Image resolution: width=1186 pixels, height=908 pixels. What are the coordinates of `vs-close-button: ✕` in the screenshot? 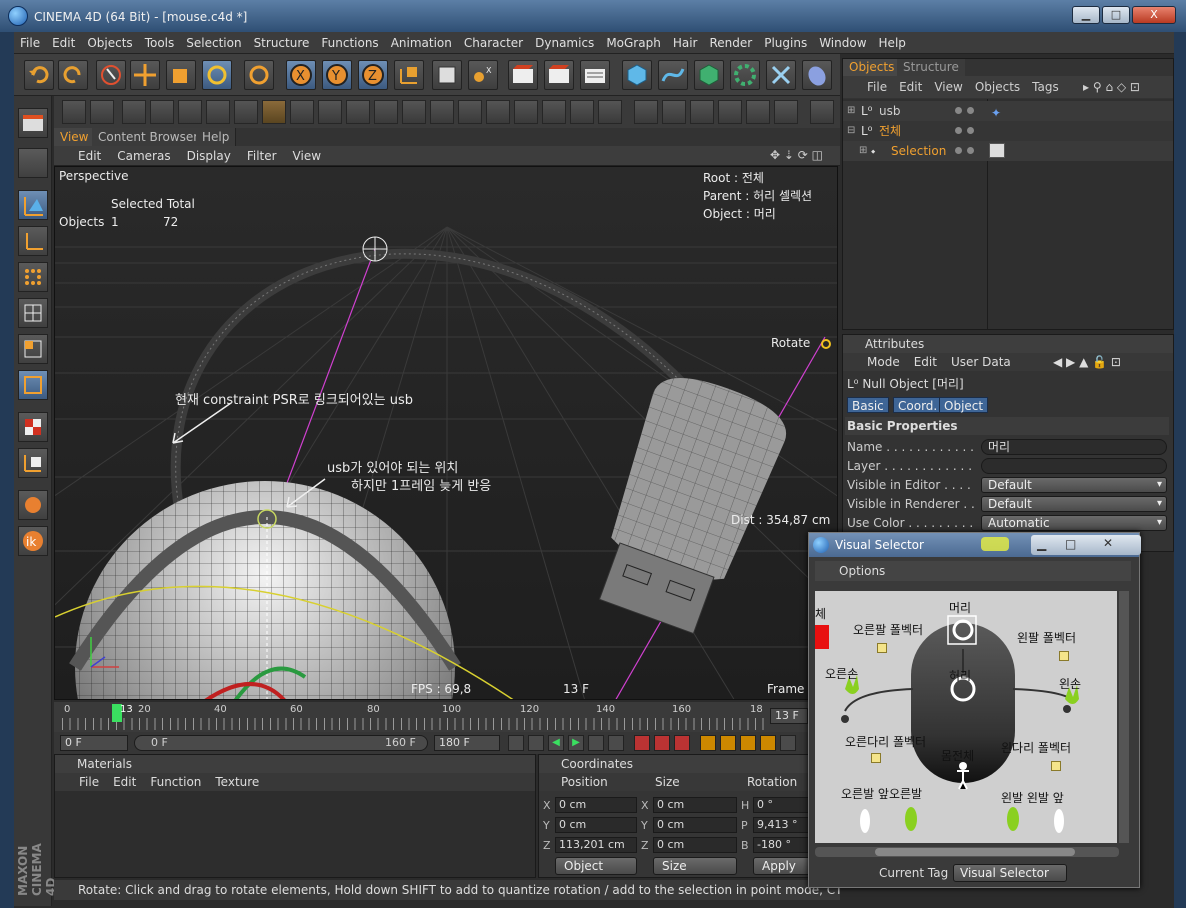 It's located at (1108, 543).